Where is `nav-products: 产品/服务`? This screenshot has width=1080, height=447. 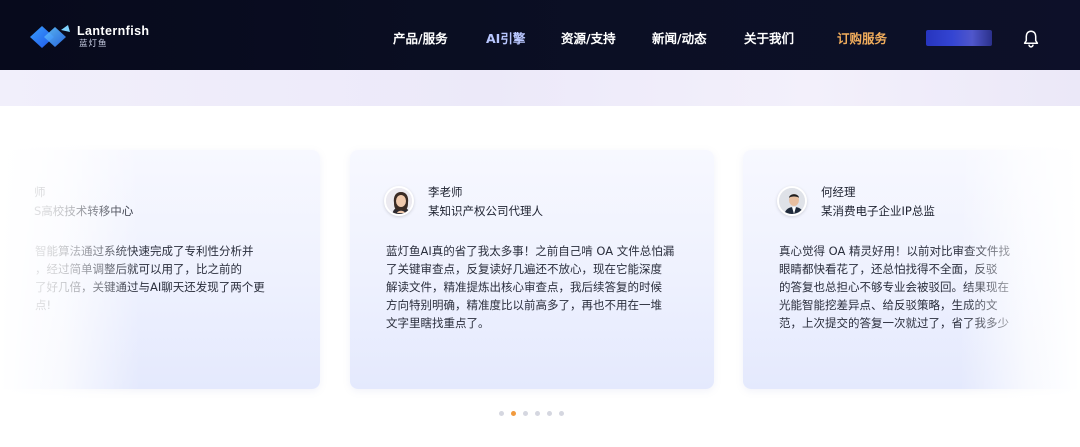 nav-products: 产品/服务 is located at coordinates (420, 39).